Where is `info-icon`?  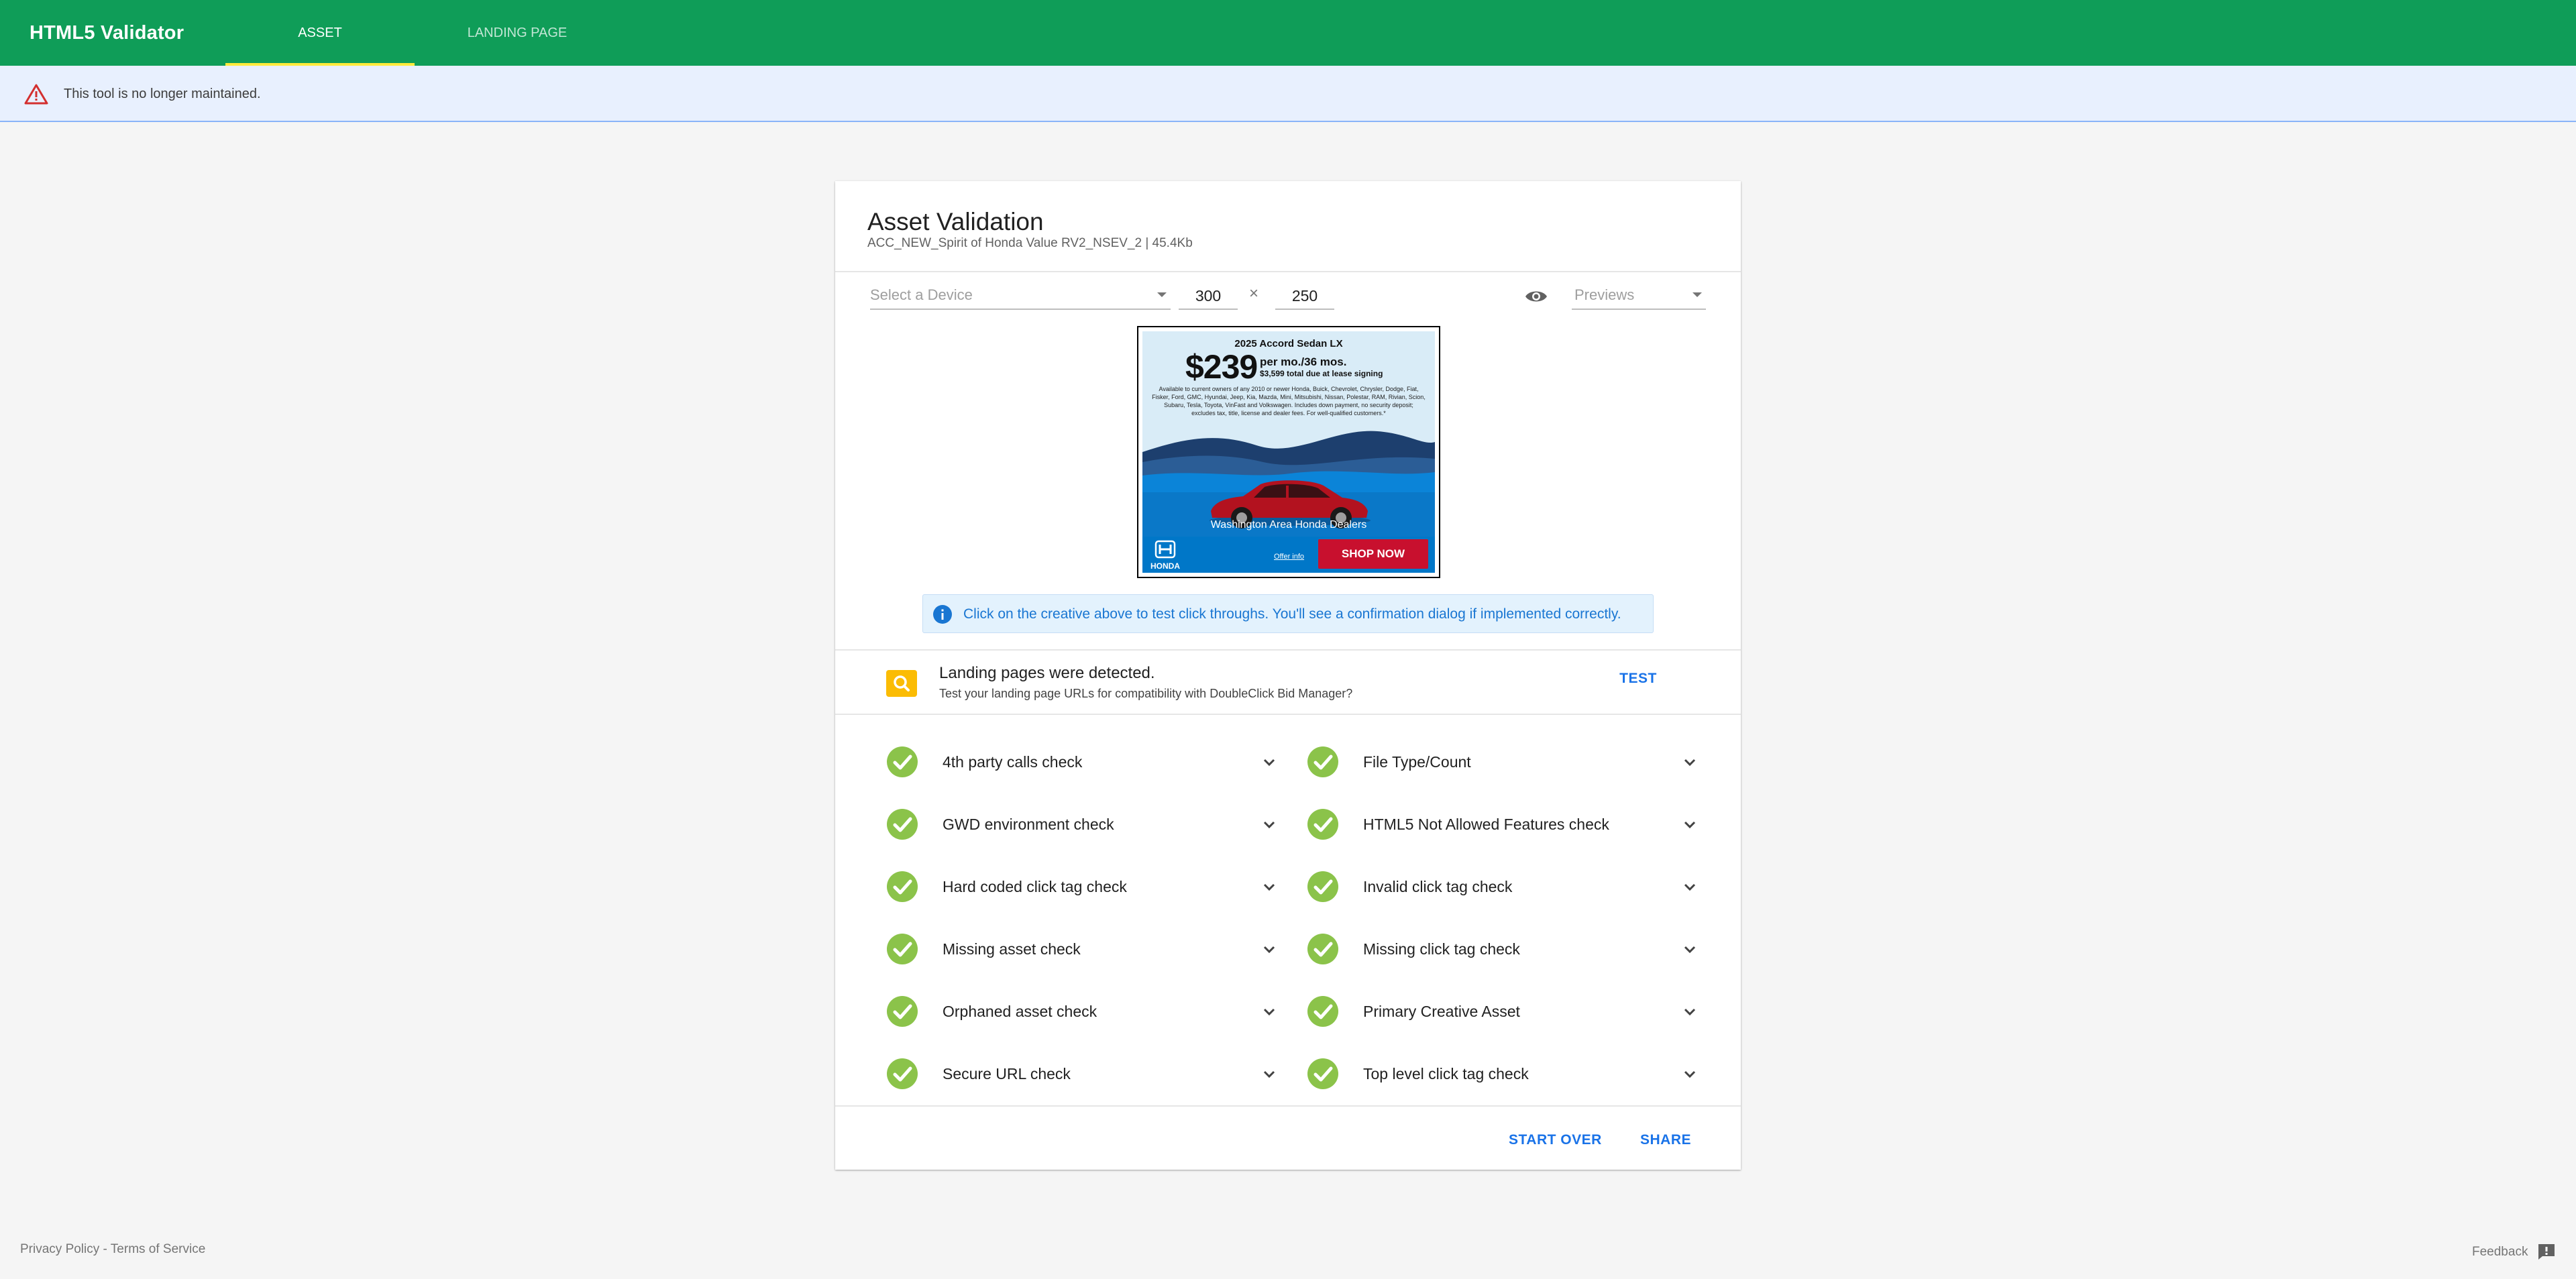
info-icon is located at coordinates (942, 614).